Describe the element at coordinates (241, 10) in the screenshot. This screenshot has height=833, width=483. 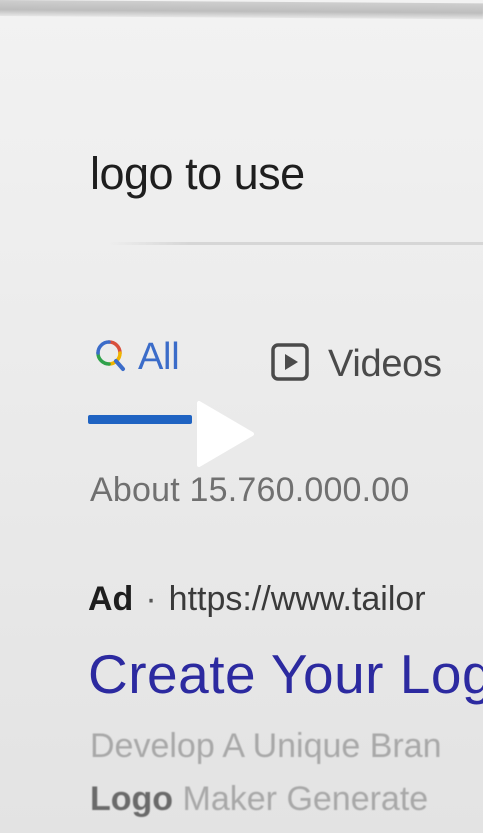
I see `screen-top-bezel` at that location.